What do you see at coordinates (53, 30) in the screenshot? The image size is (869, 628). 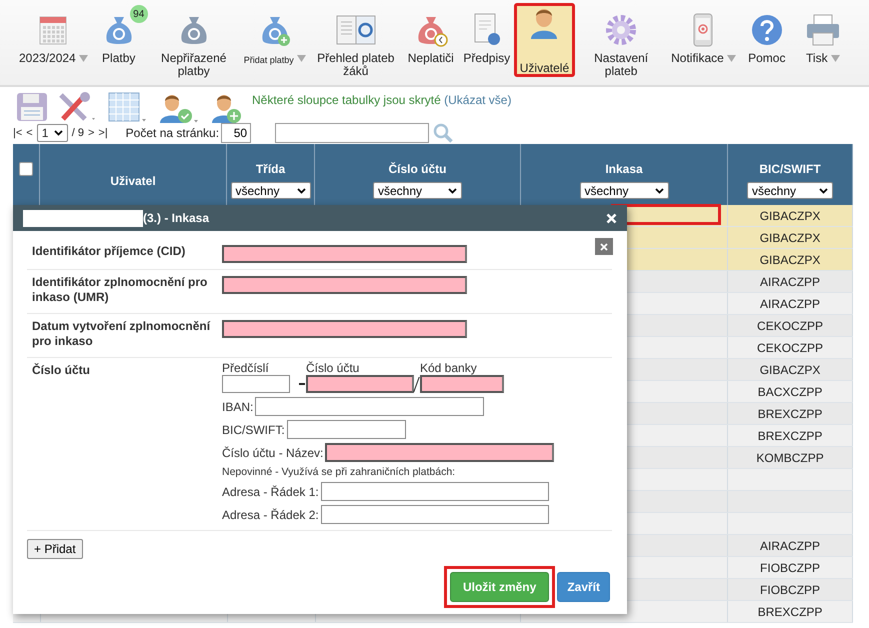 I see `calendar-icon` at bounding box center [53, 30].